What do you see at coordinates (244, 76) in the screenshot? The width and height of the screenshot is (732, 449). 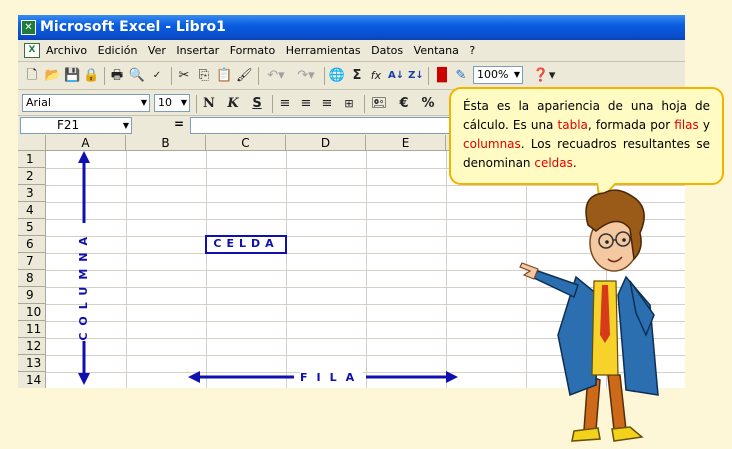 I see `format-painter-icon: 🖌` at bounding box center [244, 76].